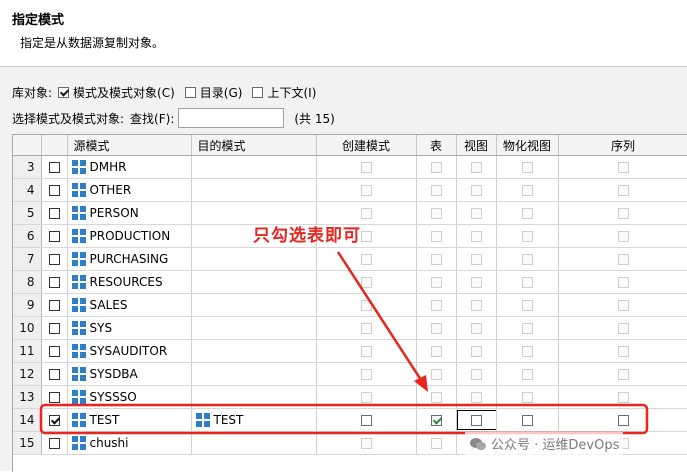  I want to click on table-row: 11 SYSAUDITOR, so click(350, 351).